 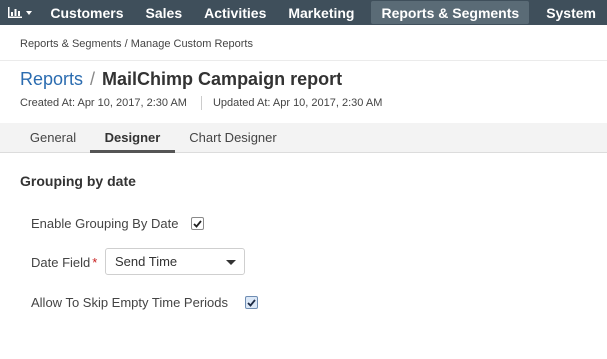 I want to click on date-field-select: Send Time, so click(x=175, y=261).